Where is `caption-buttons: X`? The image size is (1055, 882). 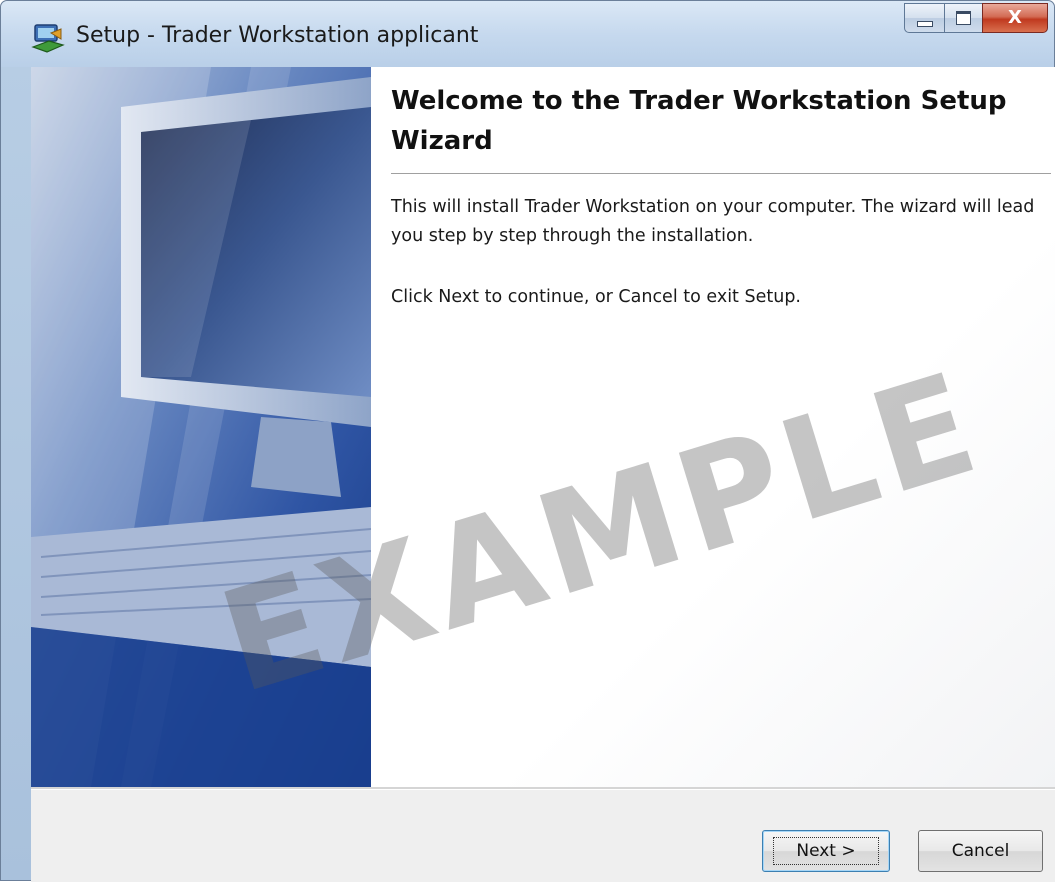 caption-buttons: X is located at coordinates (976, 18).